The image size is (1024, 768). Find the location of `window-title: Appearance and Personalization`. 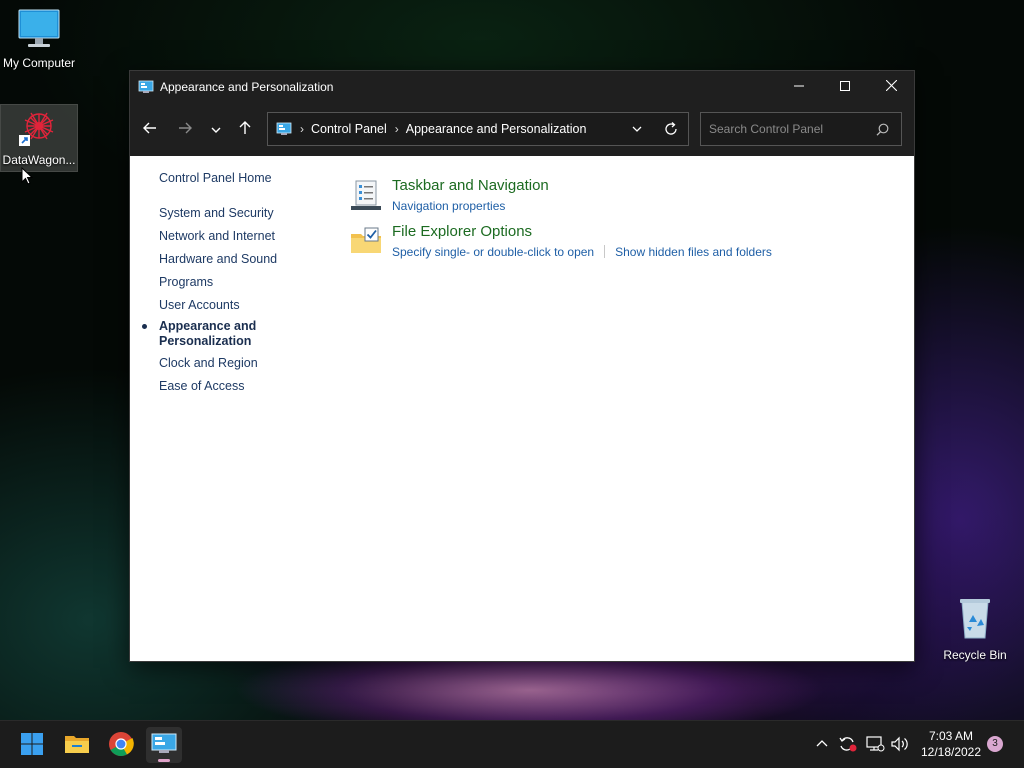

window-title: Appearance and Personalization is located at coordinates (247, 86).